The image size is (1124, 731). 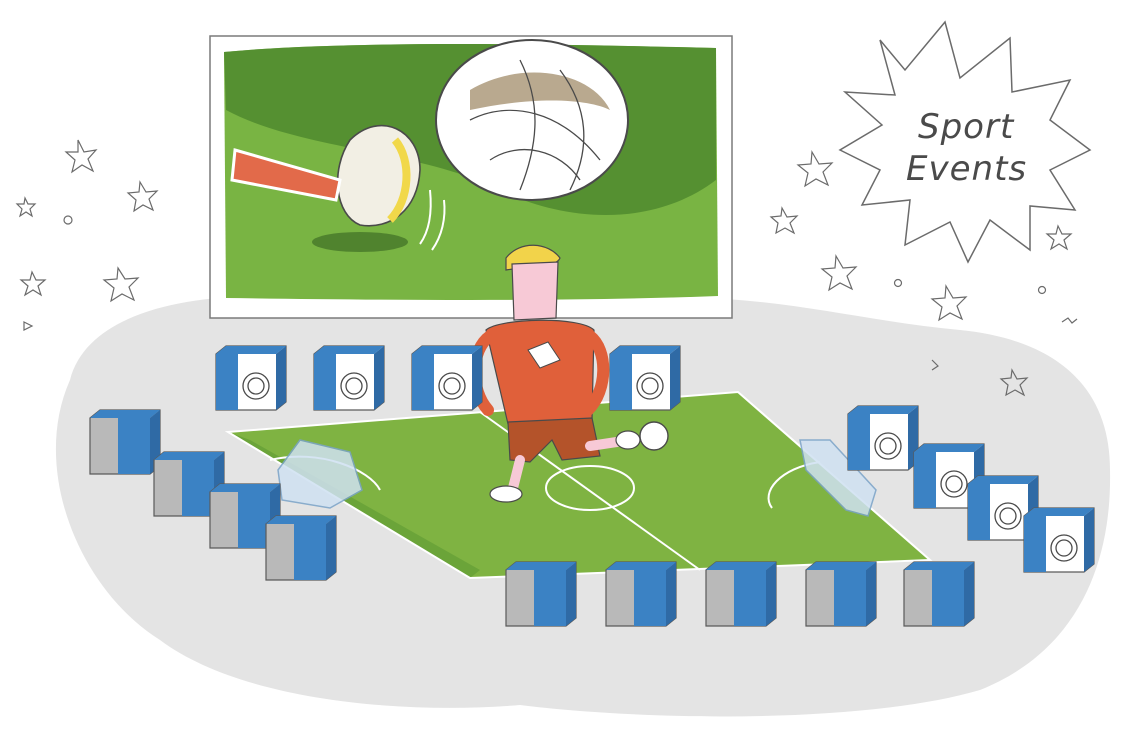 What do you see at coordinates (28, 326) in the screenshot?
I see `triangle-doodle` at bounding box center [28, 326].